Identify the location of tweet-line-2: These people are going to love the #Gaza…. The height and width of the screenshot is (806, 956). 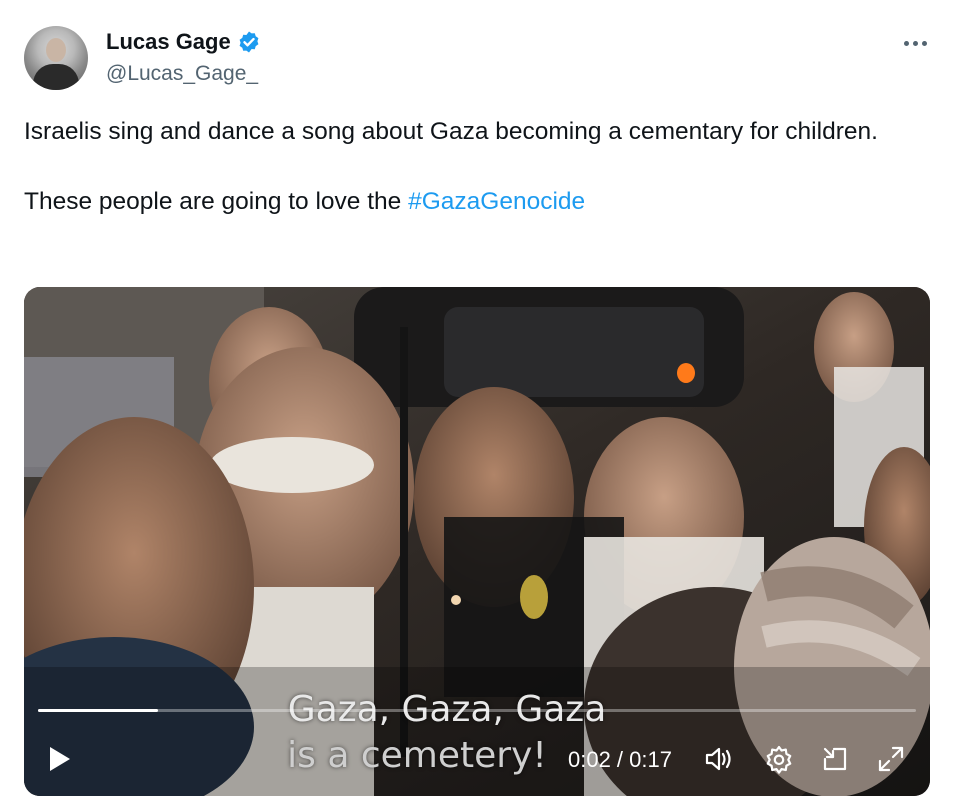
(474, 201).